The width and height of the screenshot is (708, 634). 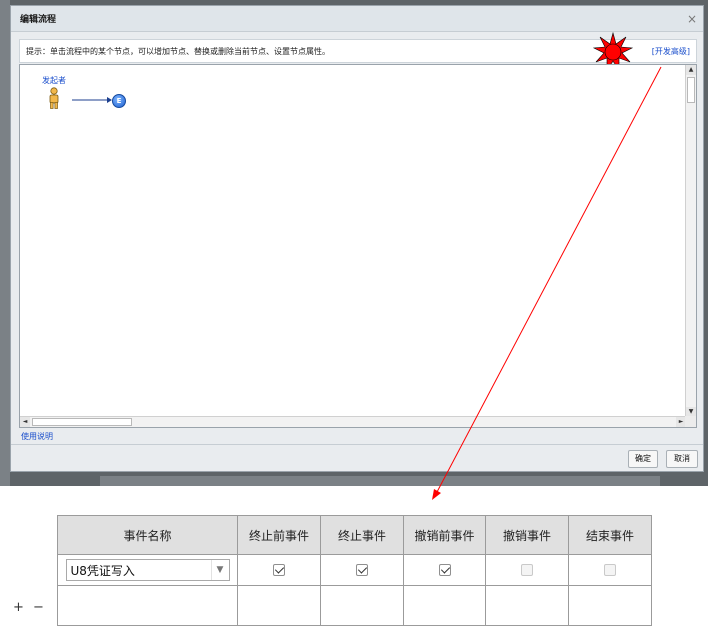 What do you see at coordinates (444, 535) in the screenshot?
I see `header-pre-revoke: 撤销前事件` at bounding box center [444, 535].